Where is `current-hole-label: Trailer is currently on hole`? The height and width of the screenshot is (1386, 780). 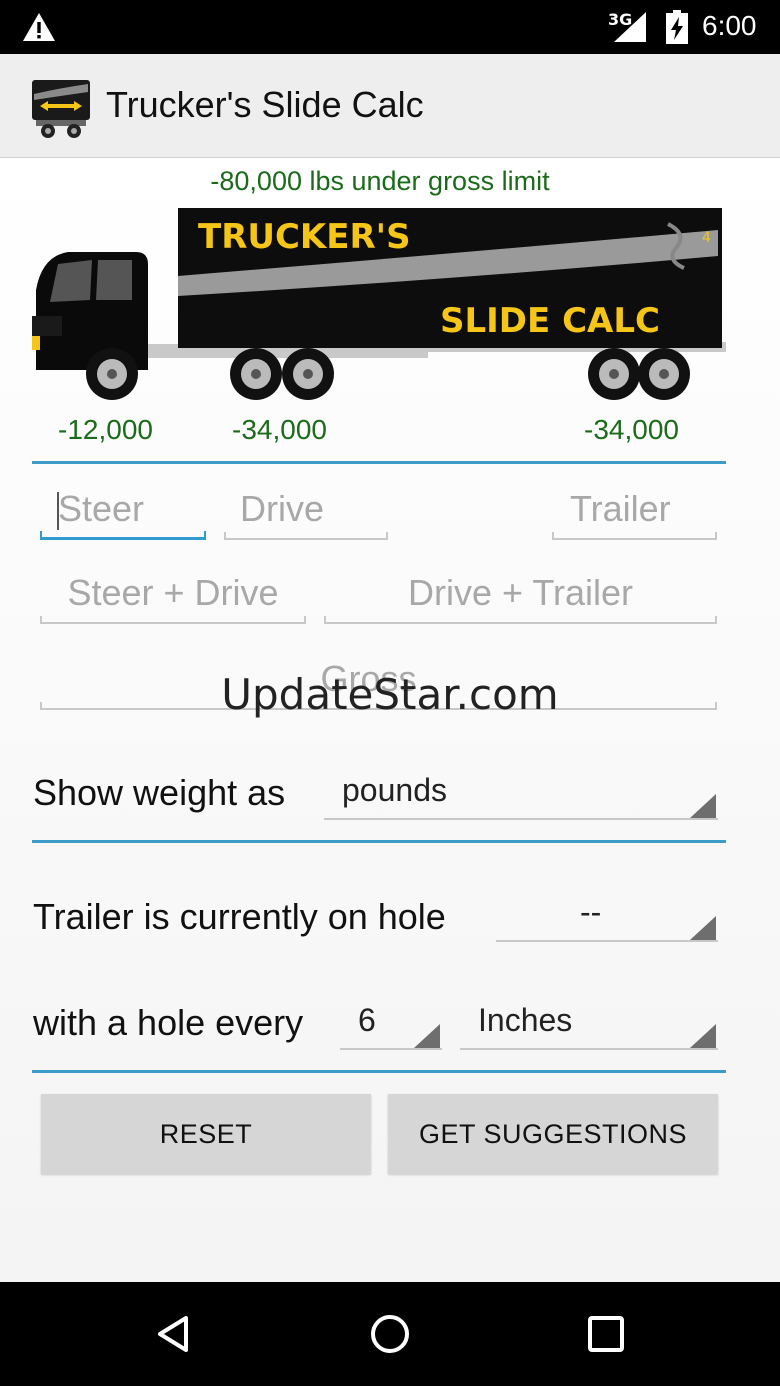 current-hole-label: Trailer is currently on hole is located at coordinates (239, 916).